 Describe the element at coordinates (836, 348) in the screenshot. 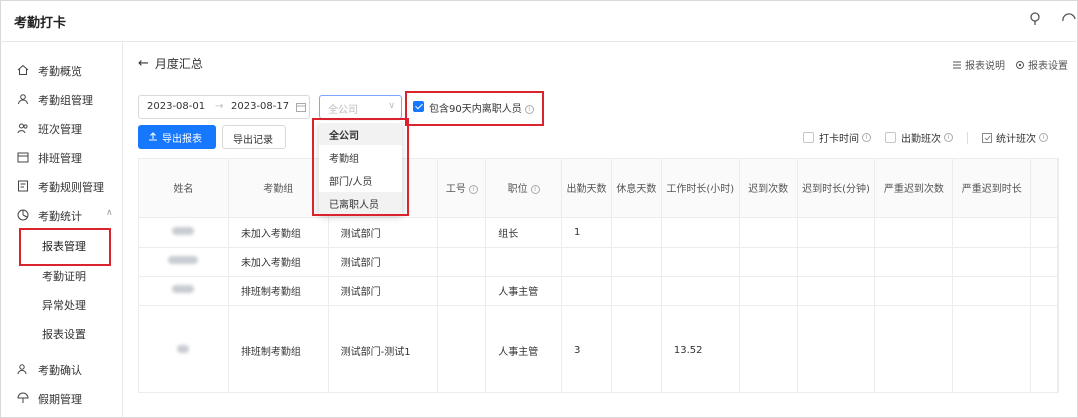

I see `cell-late-minutes` at that location.